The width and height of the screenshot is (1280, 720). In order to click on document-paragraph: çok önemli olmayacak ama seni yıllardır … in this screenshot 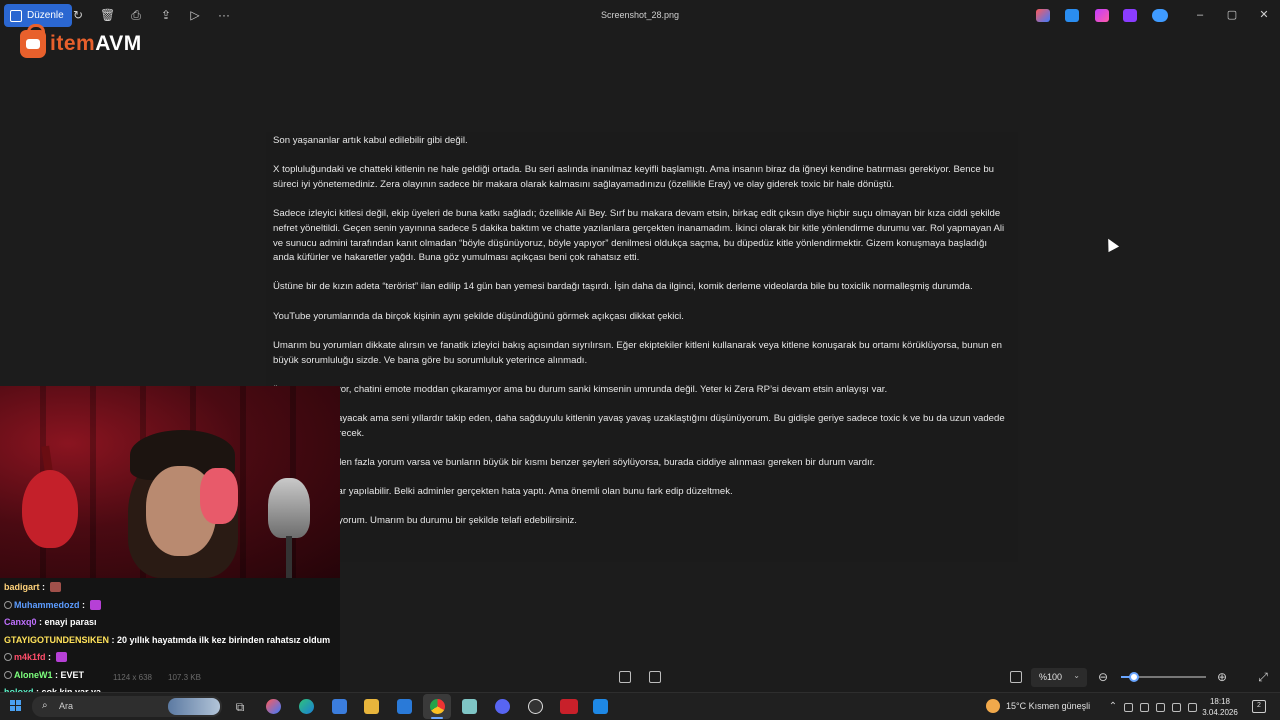, I will do `click(639, 425)`.